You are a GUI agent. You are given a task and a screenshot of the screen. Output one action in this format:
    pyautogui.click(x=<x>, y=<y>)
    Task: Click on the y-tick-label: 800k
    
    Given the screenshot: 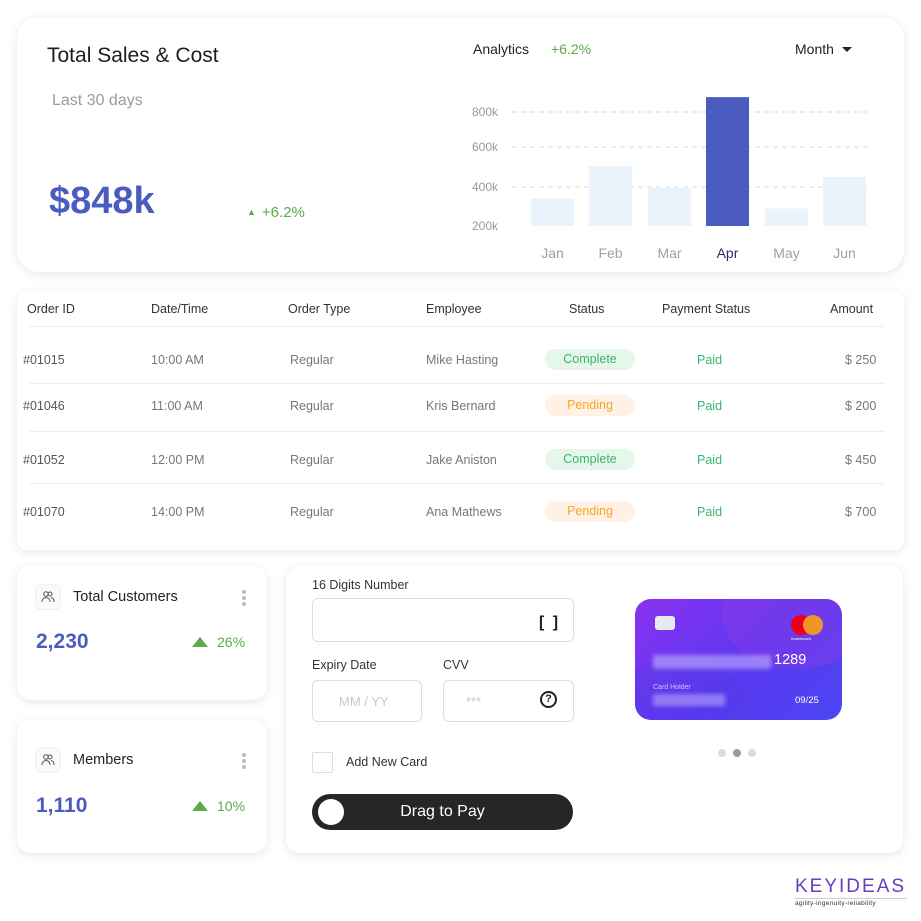 What is the action you would take?
    pyautogui.click(x=485, y=112)
    